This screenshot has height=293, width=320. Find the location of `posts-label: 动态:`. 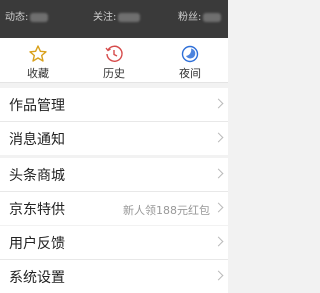

posts-label: 动态: is located at coordinates (17, 17).